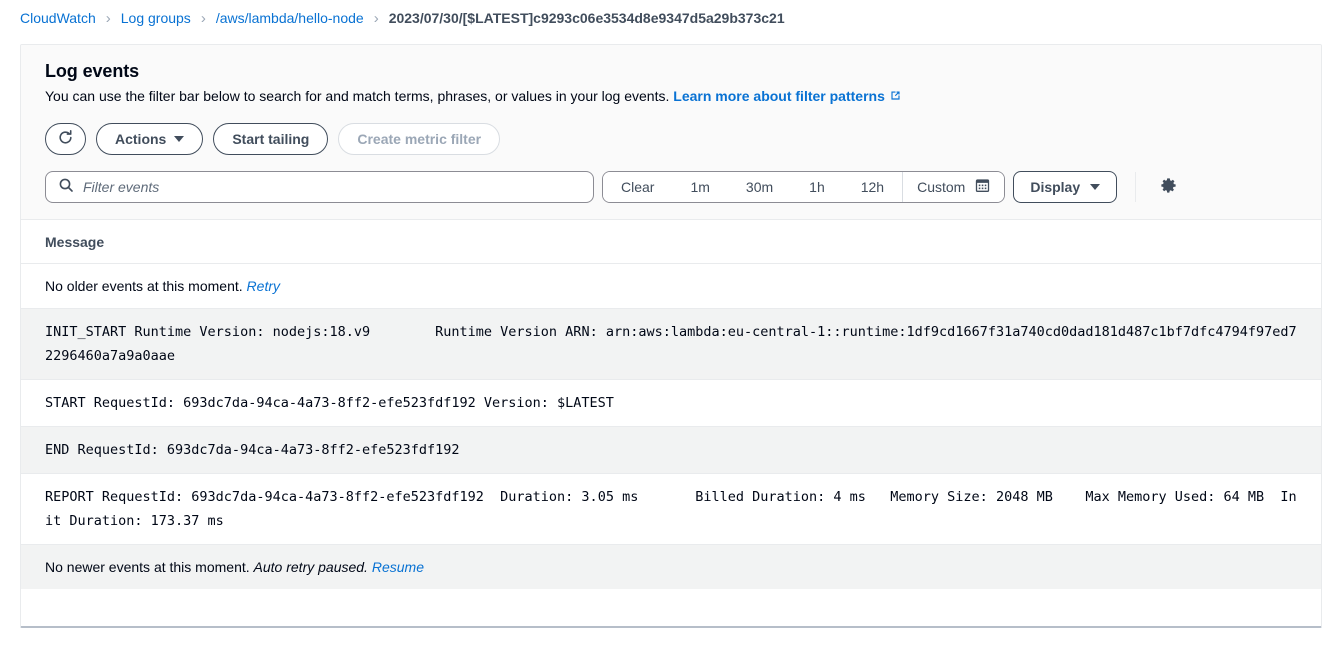 This screenshot has height=651, width=1322. What do you see at coordinates (290, 18) in the screenshot?
I see `breadcrumb-item-log-group: /aws/lambda/hello-node` at bounding box center [290, 18].